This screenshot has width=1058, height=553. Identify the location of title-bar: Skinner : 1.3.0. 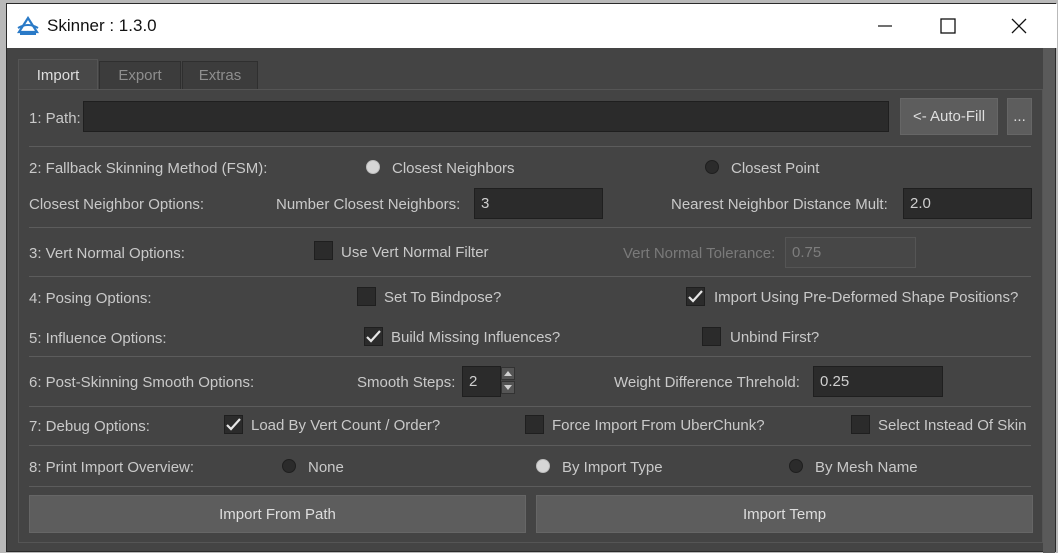
(532, 26).